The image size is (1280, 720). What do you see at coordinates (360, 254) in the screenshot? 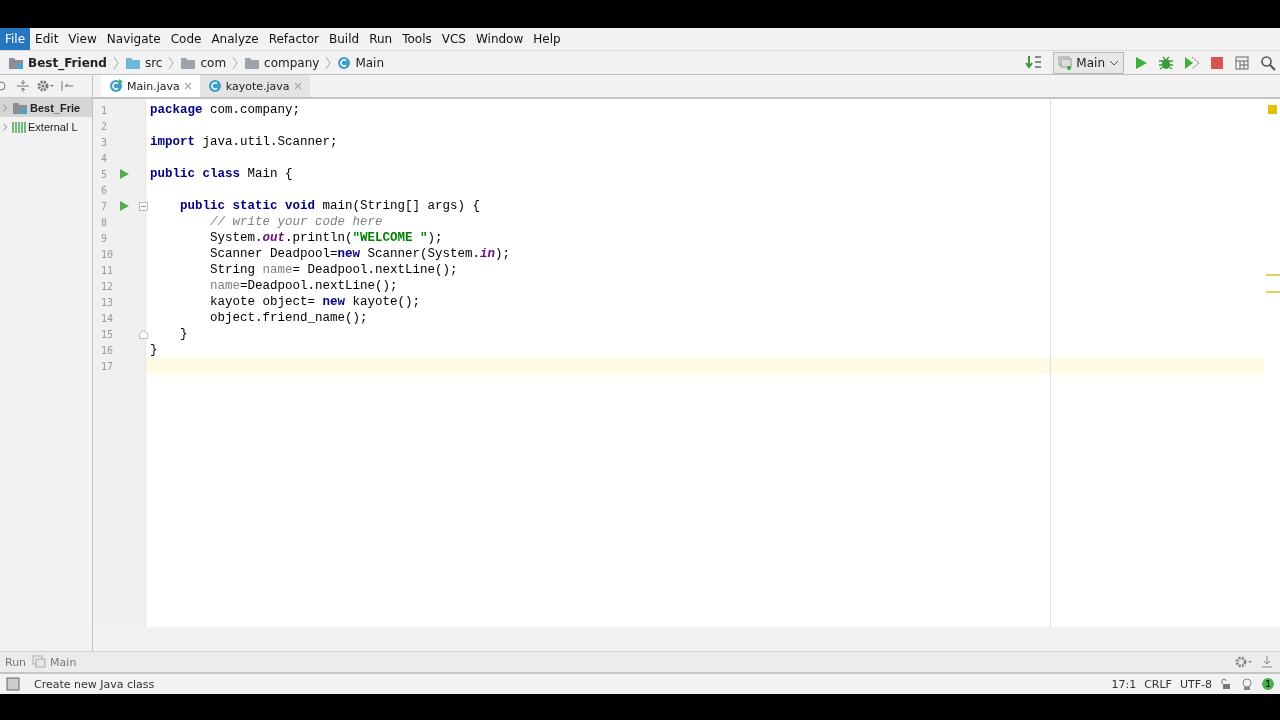
I see `code-line: Scanner Deadpool=new Scanner(System.in);` at bounding box center [360, 254].